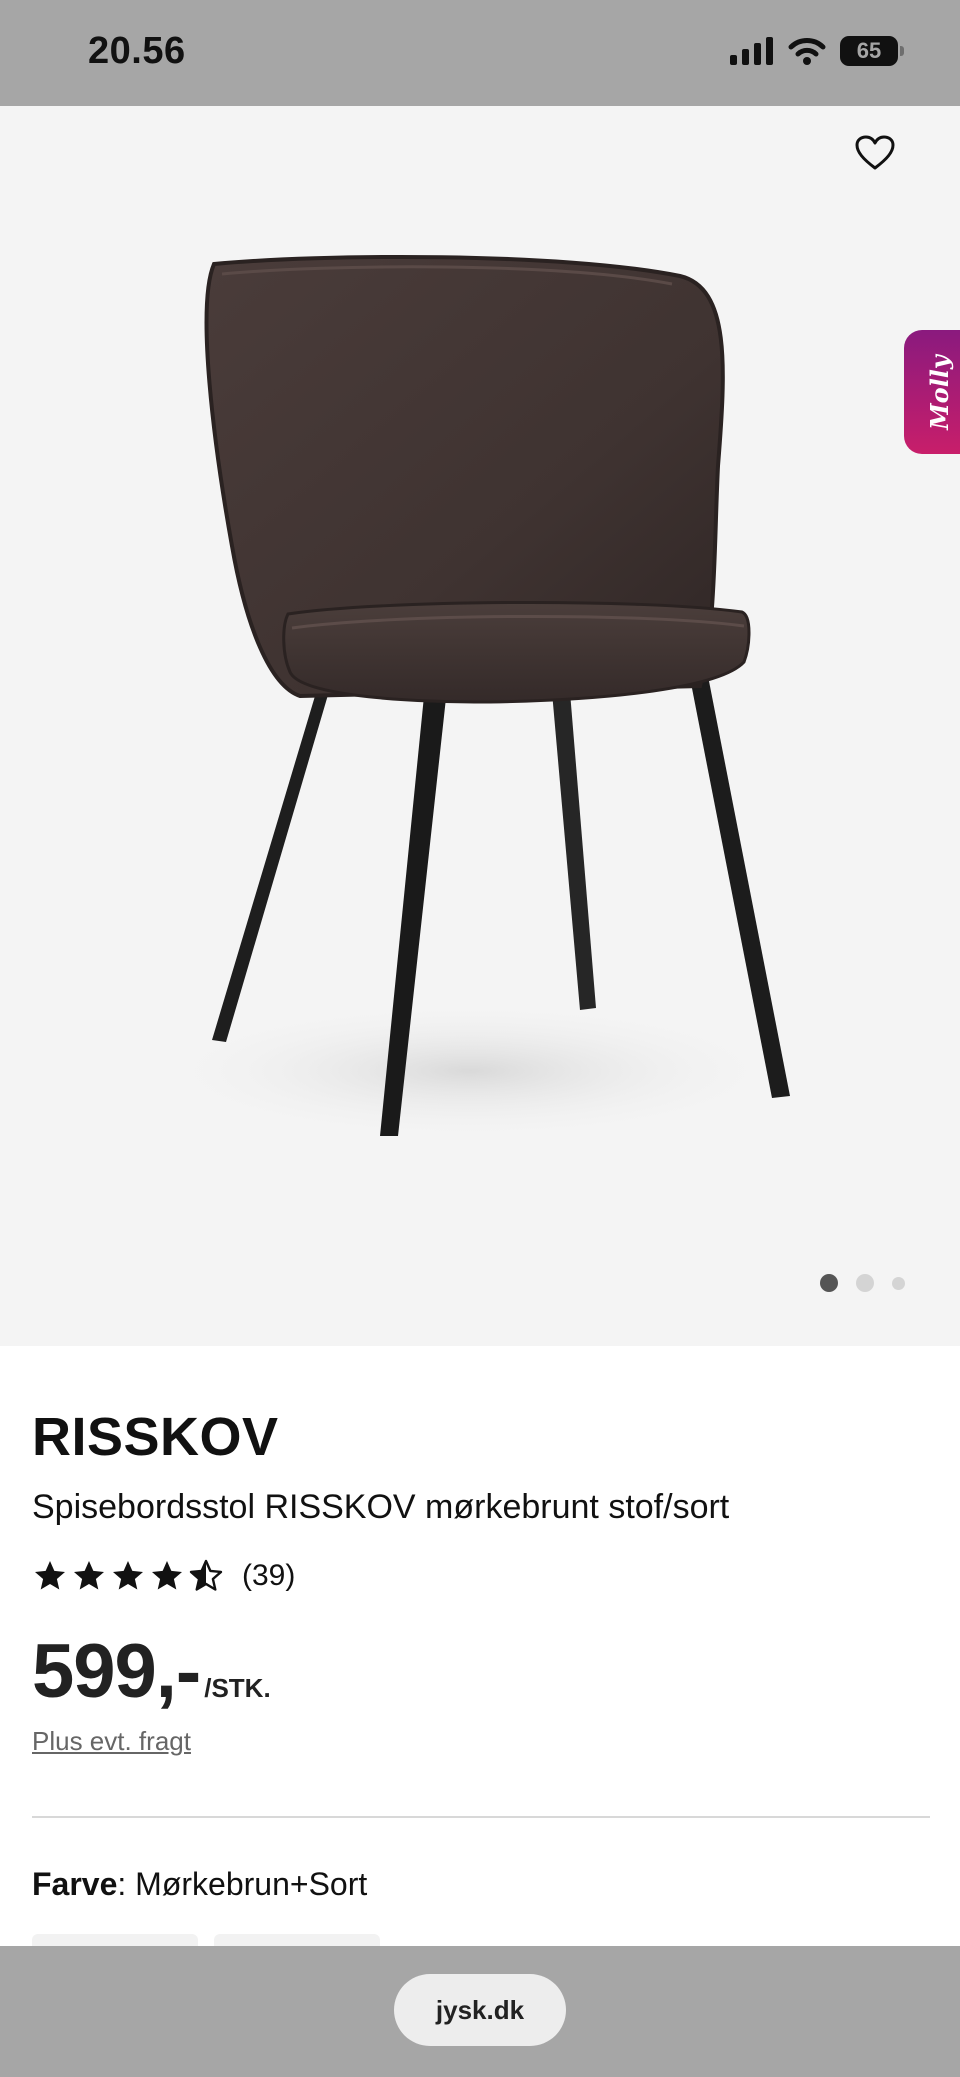 This screenshot has height=2077, width=960. What do you see at coordinates (137, 51) in the screenshot?
I see `status-time: 20.56` at bounding box center [137, 51].